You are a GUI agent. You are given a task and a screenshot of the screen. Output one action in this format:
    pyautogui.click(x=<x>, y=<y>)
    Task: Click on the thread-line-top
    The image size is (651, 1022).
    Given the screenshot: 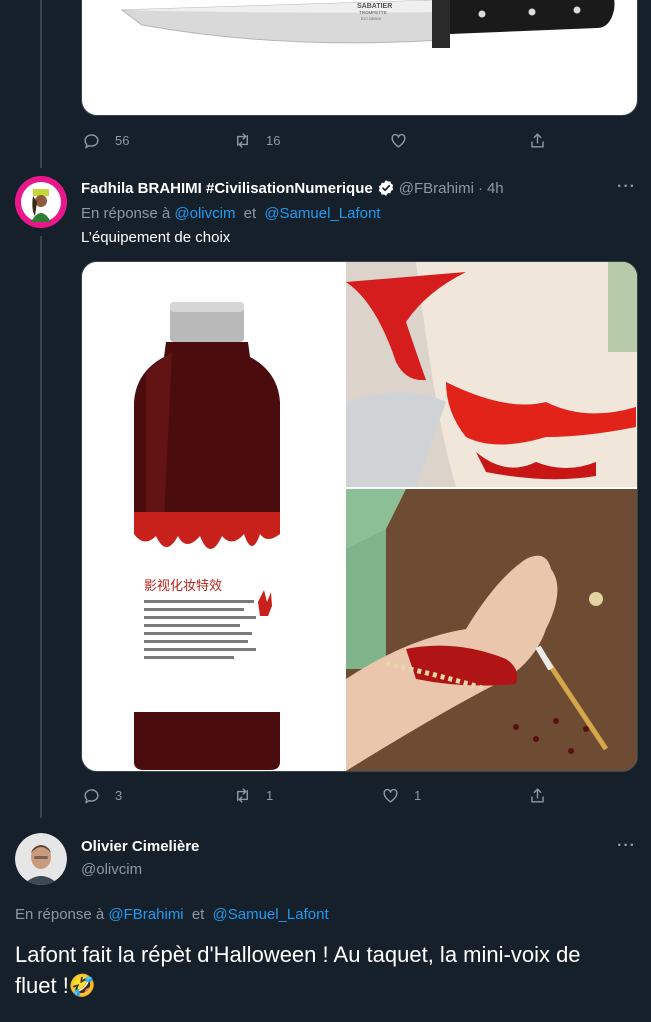 What is the action you would take?
    pyautogui.click(x=41, y=84)
    